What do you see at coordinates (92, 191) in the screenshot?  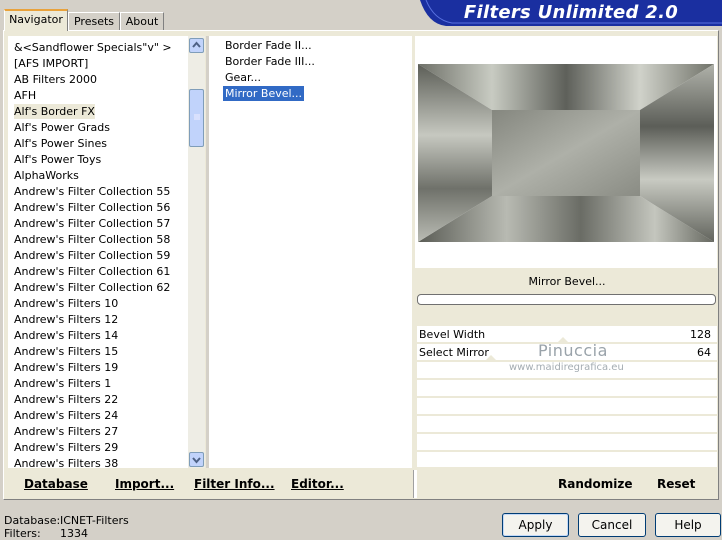 I see `category-item: Andrew's Filter Collection 55` at bounding box center [92, 191].